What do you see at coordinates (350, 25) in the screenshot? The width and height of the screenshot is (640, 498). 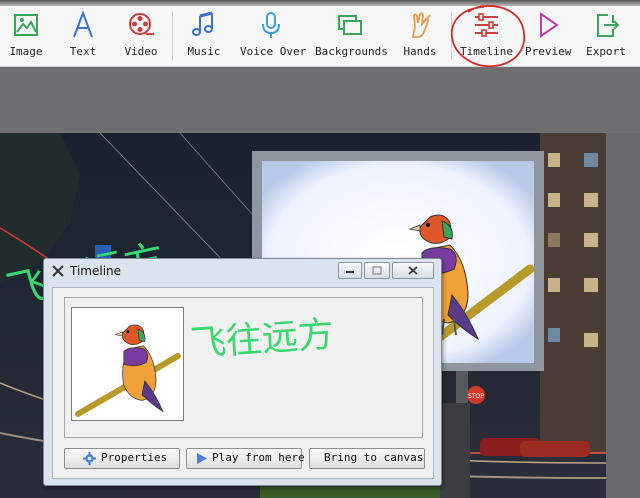 I see `layers-icon` at bounding box center [350, 25].